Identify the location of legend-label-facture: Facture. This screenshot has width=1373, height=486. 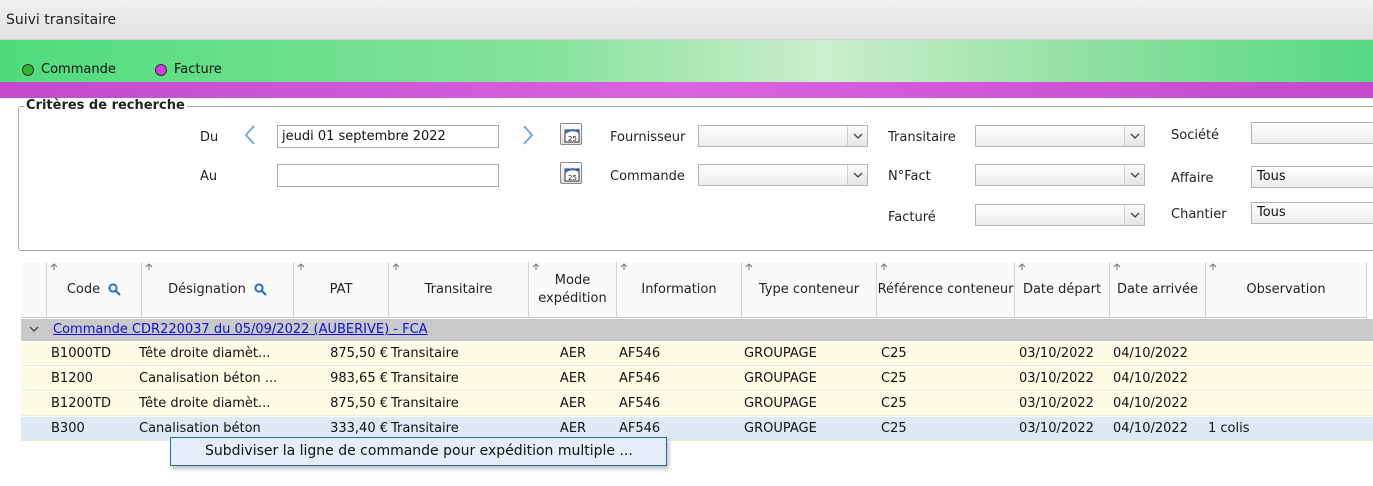
(198, 69).